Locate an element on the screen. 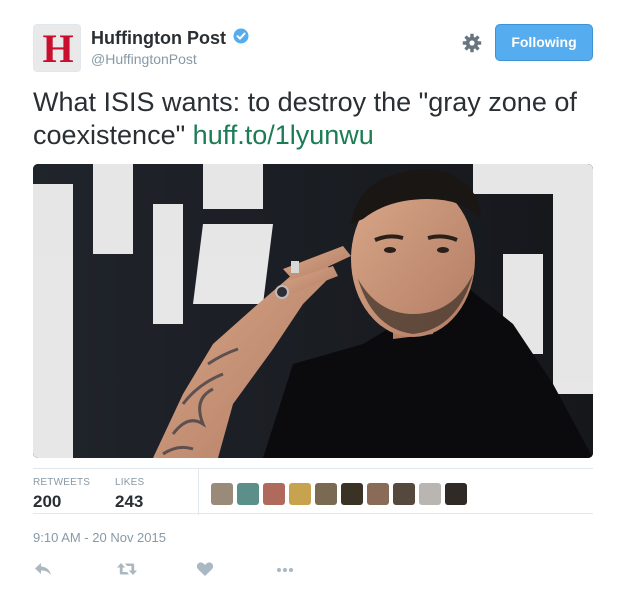 Image resolution: width=624 pixels, height=603 pixels. tweet-link: huff.to/1lyunwu is located at coordinates (283, 135).